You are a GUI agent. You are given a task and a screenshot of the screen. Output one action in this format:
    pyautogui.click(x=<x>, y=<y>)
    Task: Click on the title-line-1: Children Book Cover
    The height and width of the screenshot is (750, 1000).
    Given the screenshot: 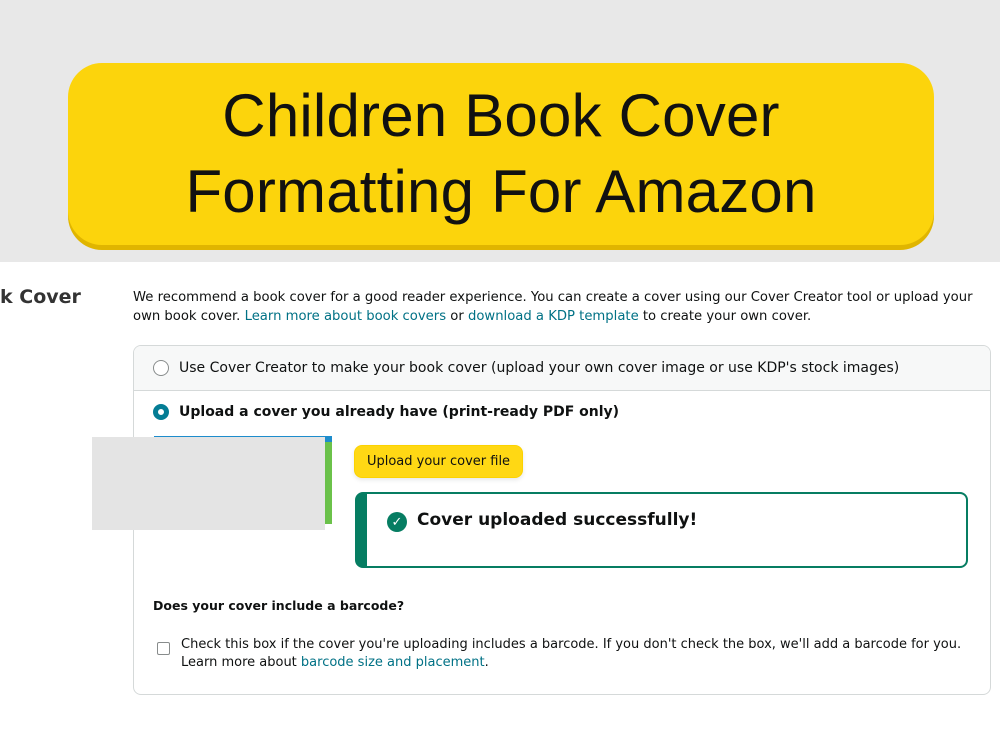 What is the action you would take?
    pyautogui.click(x=501, y=115)
    